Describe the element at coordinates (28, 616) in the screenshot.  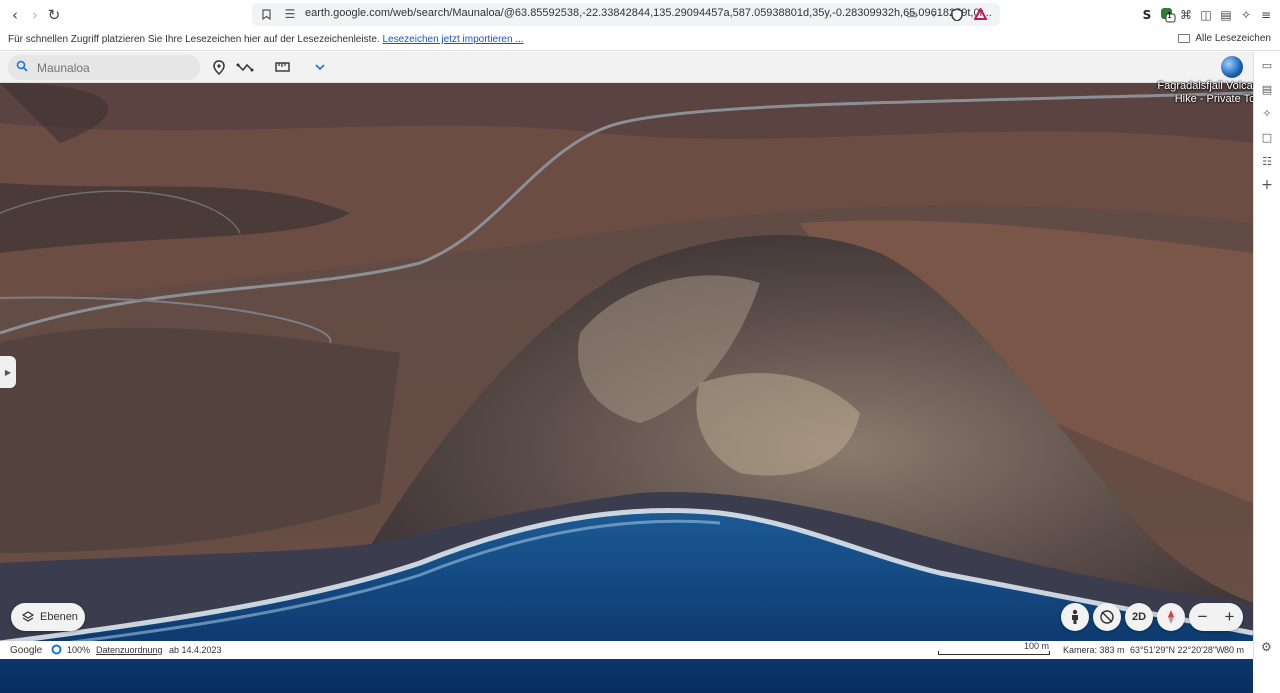
I see `layers-icon` at that location.